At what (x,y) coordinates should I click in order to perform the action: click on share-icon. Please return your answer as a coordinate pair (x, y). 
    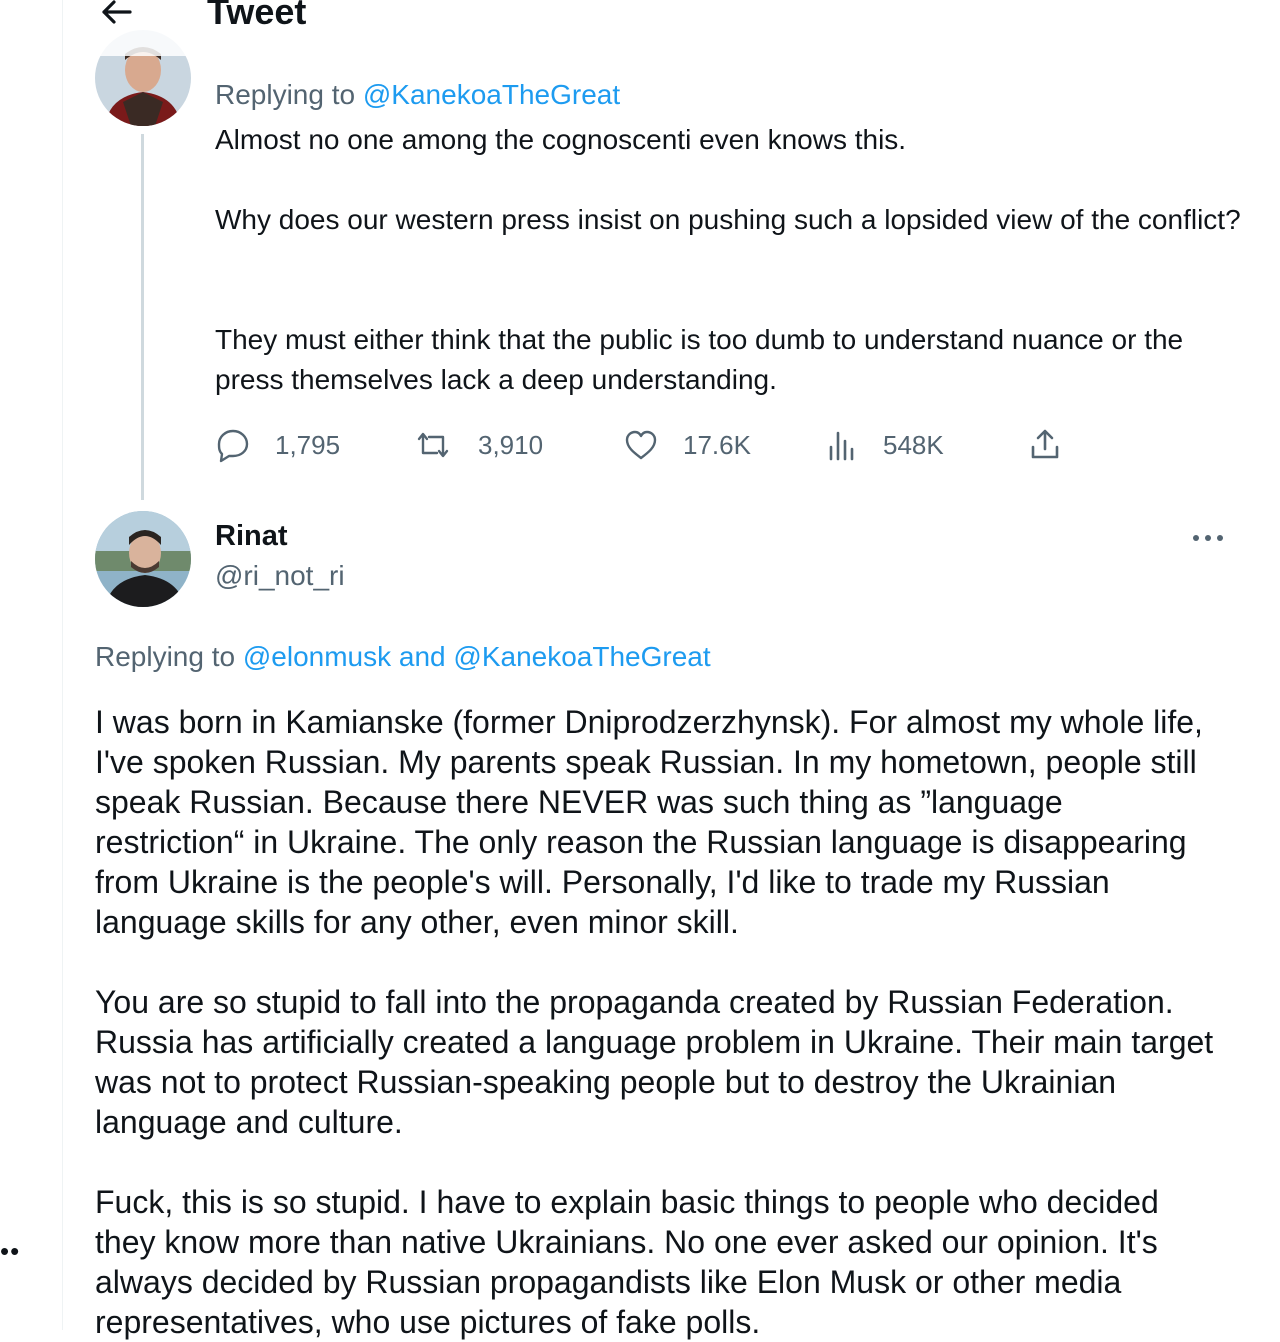
    Looking at the image, I should click on (1045, 444).